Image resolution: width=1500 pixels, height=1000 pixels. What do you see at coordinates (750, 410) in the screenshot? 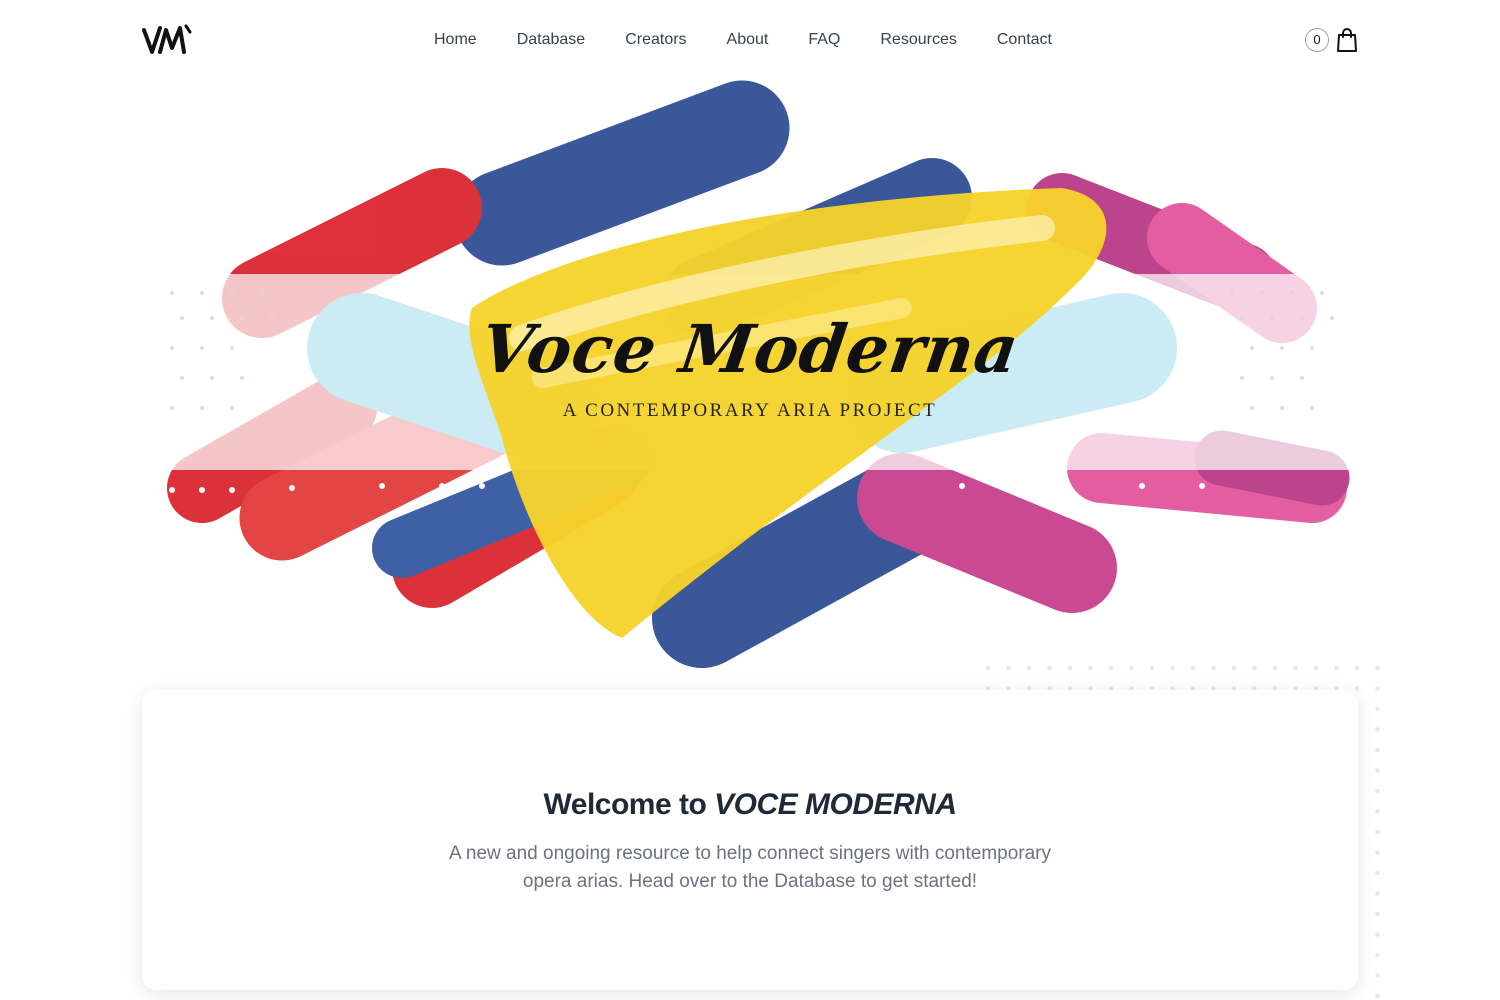
I see `hero-subtitle: A CONTEMPORARY ARIA PROJECT` at bounding box center [750, 410].